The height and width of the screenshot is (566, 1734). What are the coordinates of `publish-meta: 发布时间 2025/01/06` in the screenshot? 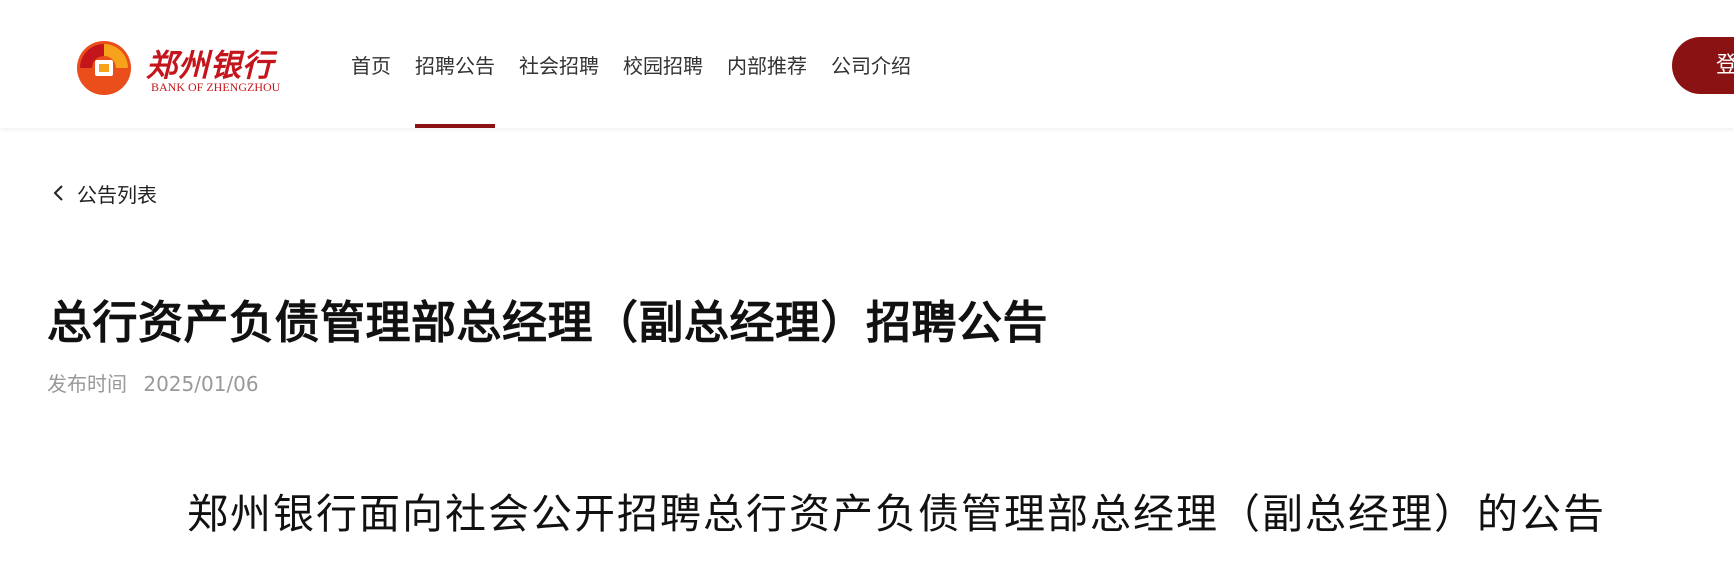 It's located at (153, 382).